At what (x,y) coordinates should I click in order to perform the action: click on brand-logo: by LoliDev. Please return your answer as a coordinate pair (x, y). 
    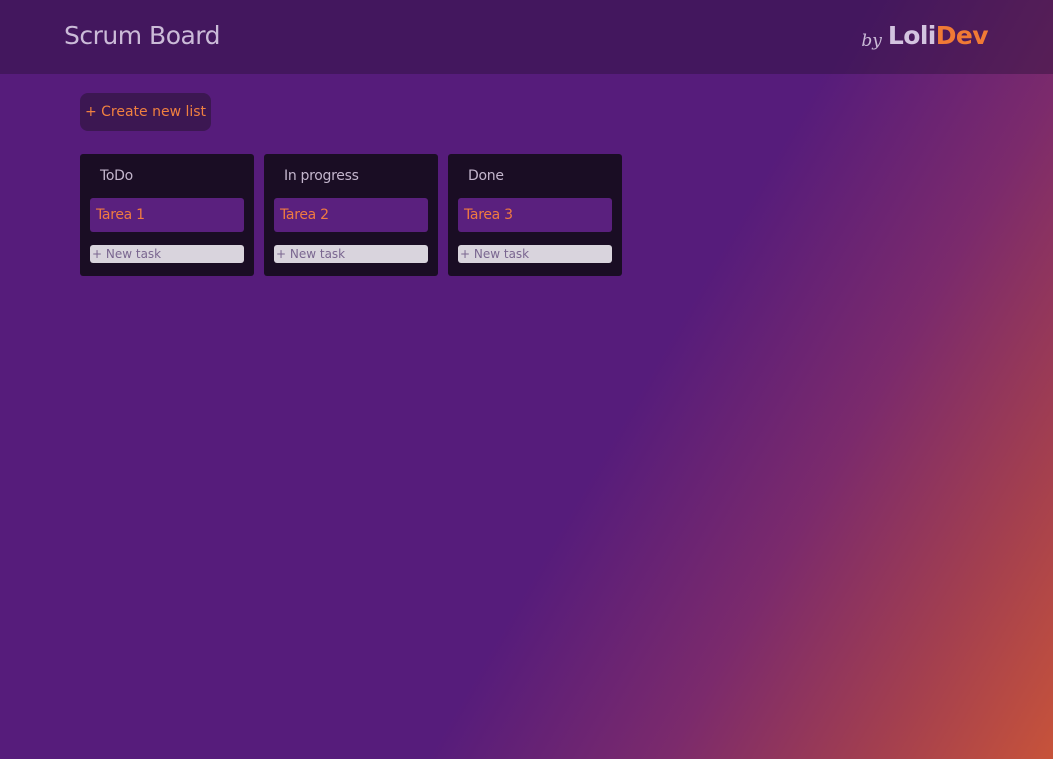
    Looking at the image, I should click on (924, 38).